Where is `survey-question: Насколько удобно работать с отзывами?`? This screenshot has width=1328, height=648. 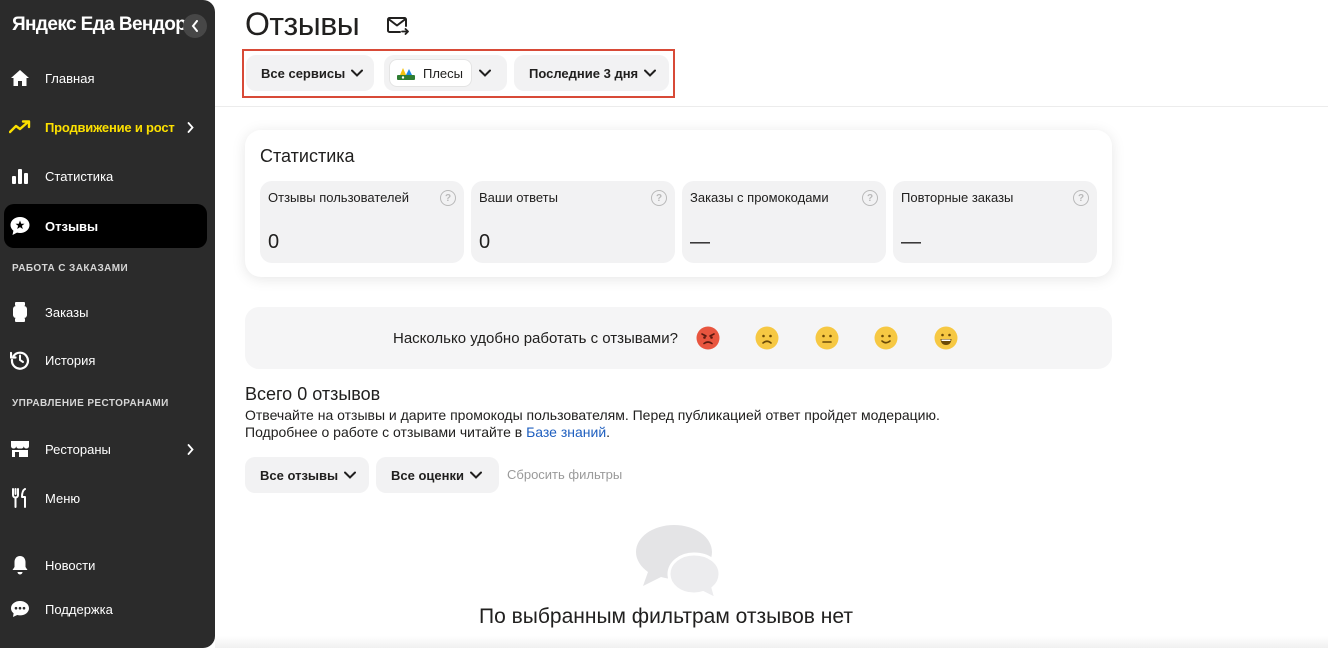
survey-question: Насколько удобно работать с отзывами? is located at coordinates (535, 338).